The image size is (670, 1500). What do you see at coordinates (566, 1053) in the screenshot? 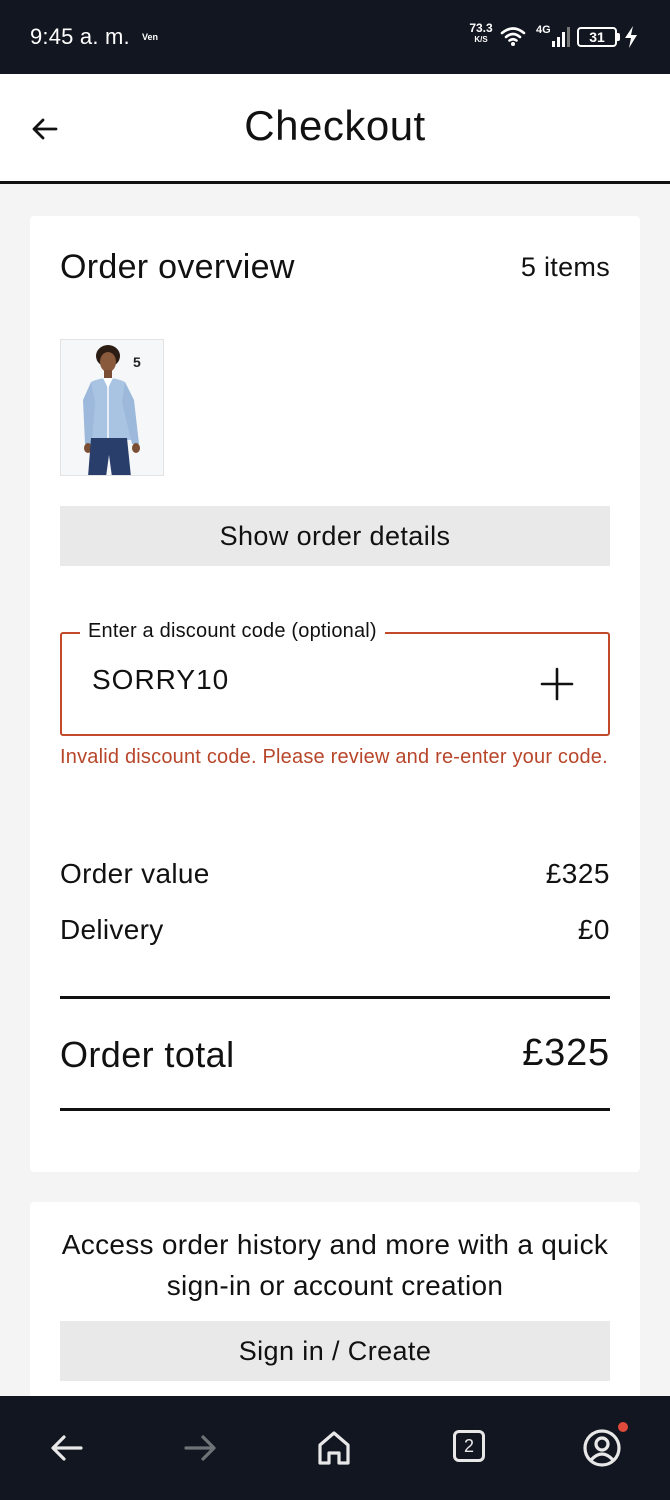
I see `order-total-amount: £325` at bounding box center [566, 1053].